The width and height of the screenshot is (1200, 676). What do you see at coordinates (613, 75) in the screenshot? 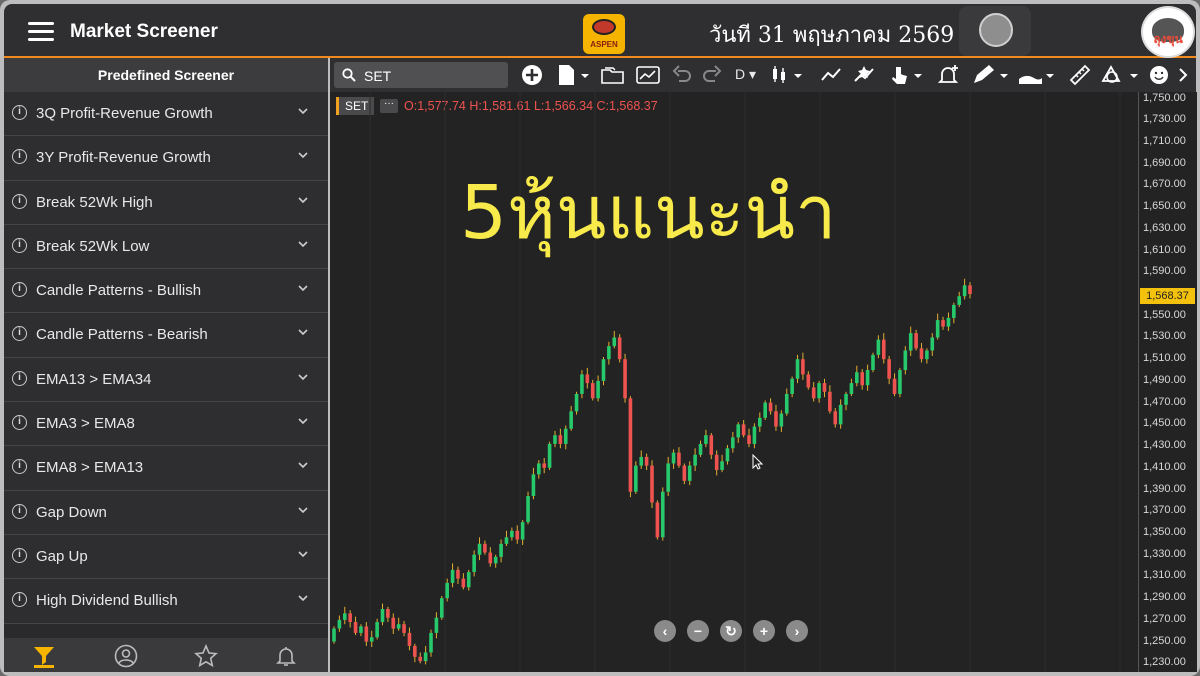
I see `folder-icon` at bounding box center [613, 75].